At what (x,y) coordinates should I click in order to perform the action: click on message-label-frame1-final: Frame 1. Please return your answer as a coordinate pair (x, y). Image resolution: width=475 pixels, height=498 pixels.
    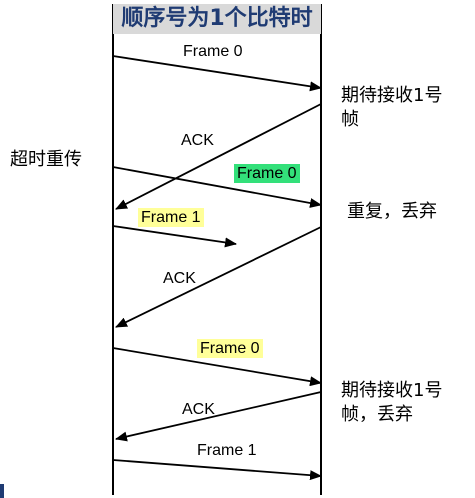
    Looking at the image, I should click on (227, 450).